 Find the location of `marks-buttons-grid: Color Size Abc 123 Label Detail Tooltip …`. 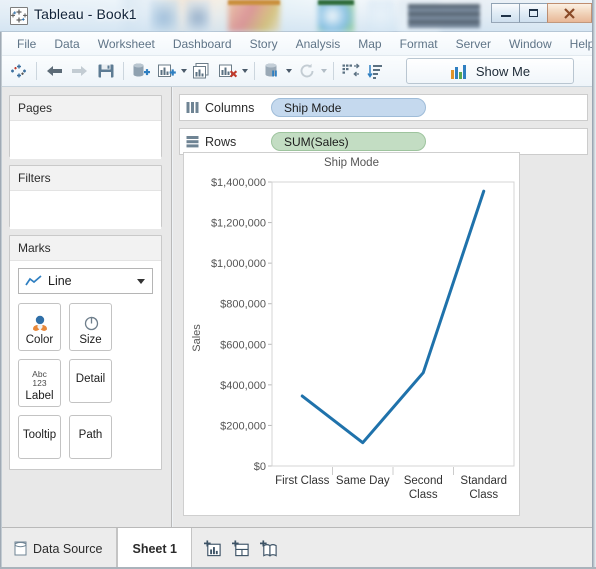

marks-buttons-grid: Color Size Abc 123 Label Detail Tooltip … is located at coordinates (85, 381).